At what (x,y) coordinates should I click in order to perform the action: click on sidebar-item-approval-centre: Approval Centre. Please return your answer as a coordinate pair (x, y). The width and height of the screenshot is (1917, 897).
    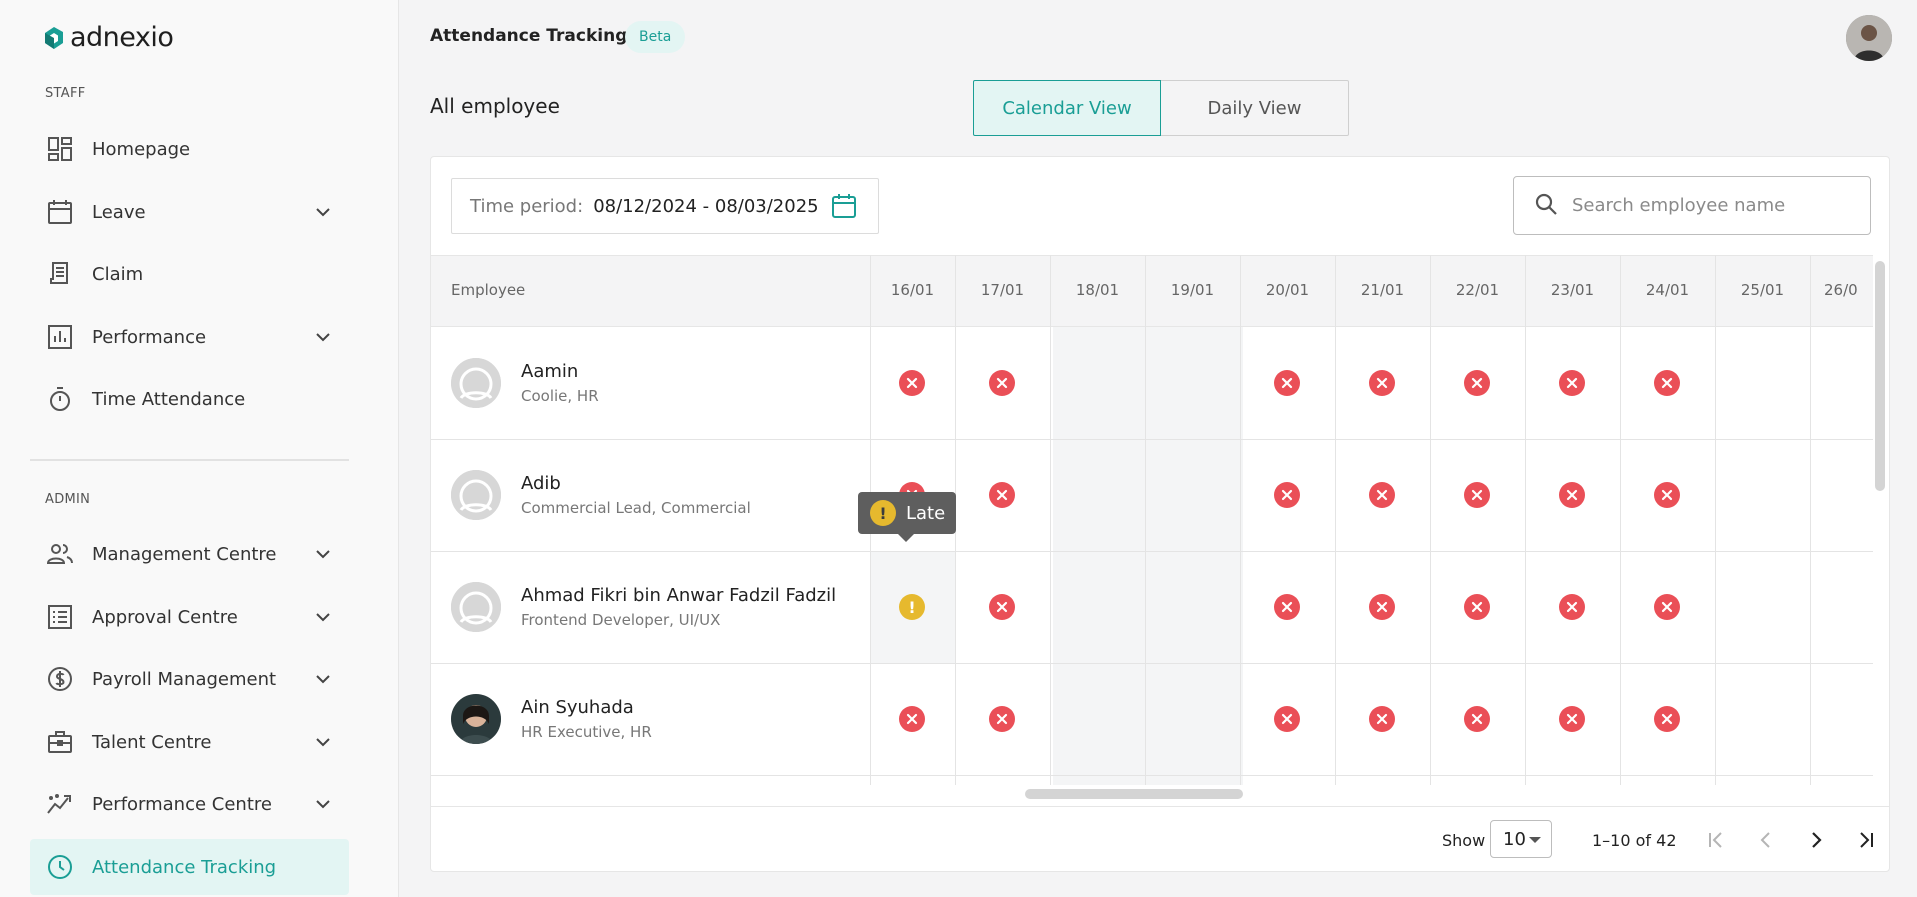
    Looking at the image, I should click on (189, 617).